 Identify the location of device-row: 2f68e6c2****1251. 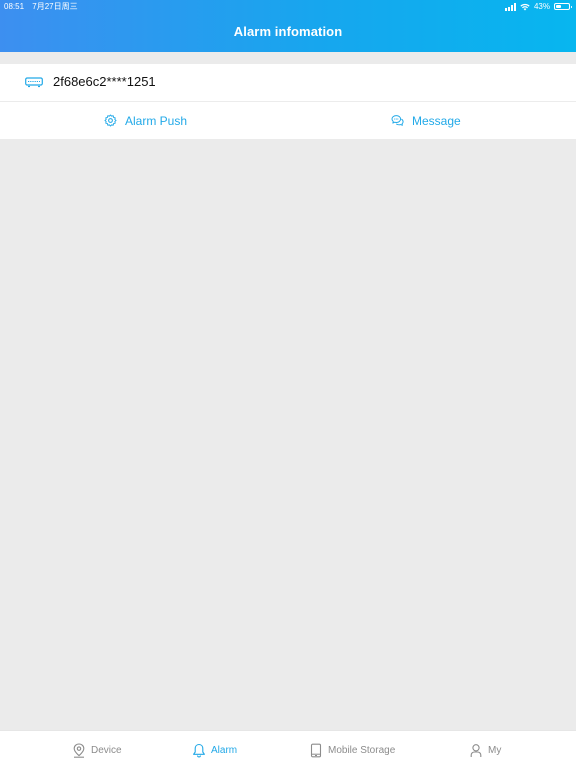
(288, 82).